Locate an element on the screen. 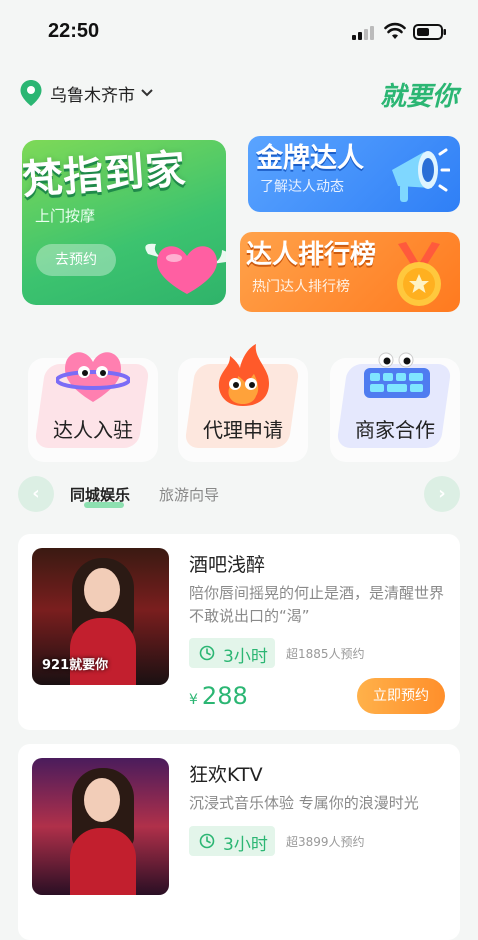  feature-label: 代理申请 is located at coordinates (243, 430).